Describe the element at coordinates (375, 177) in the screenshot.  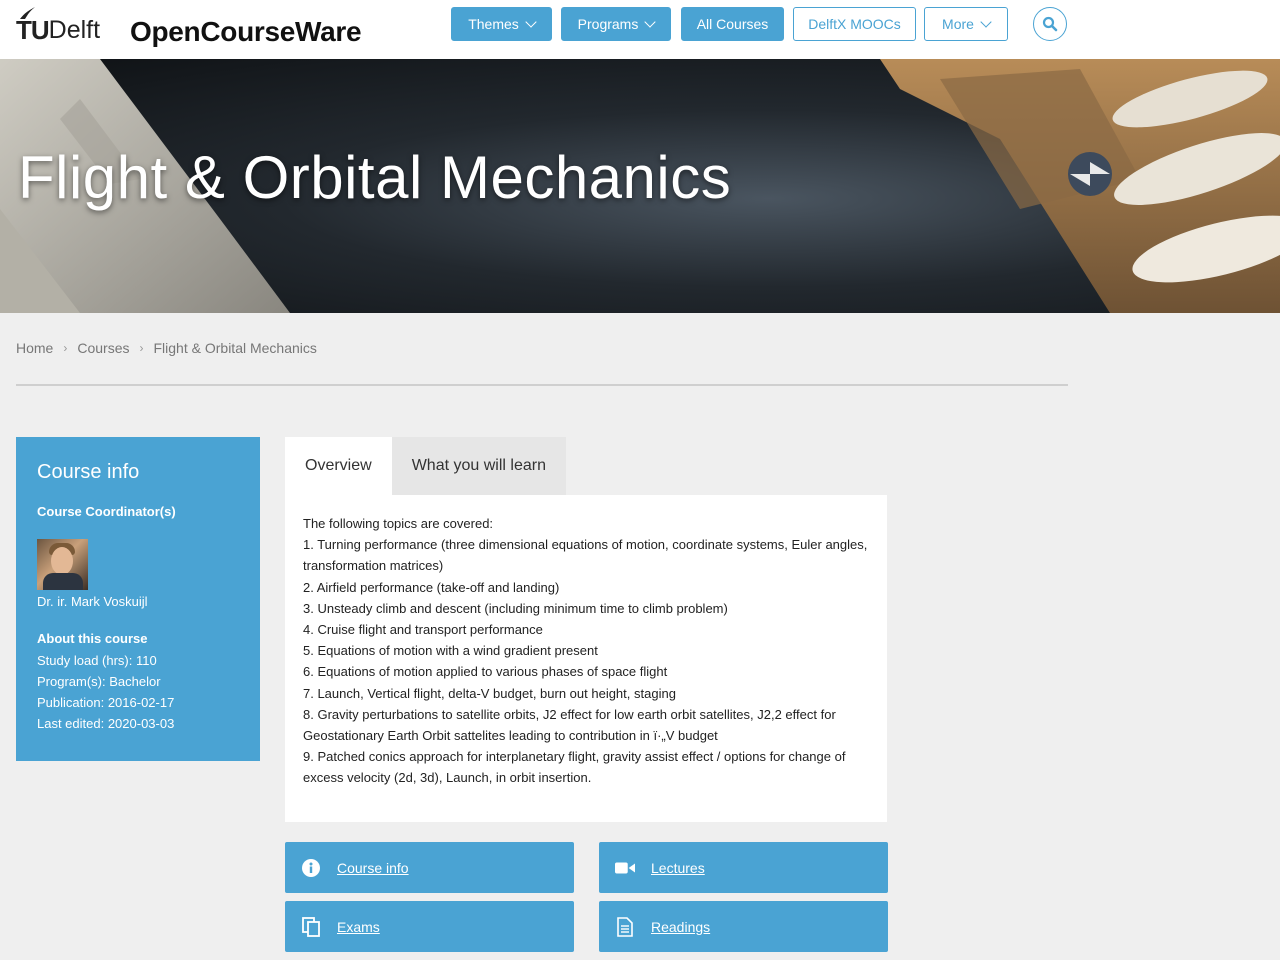
I see `banner-title: Flight & Orbital Mechanics` at that location.